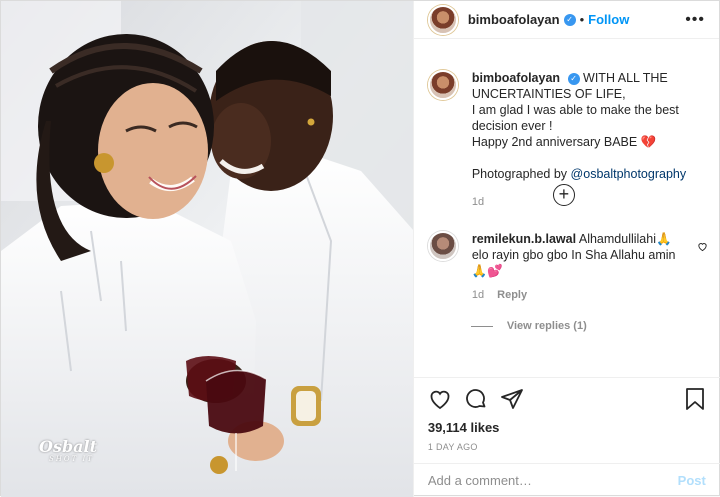 The width and height of the screenshot is (720, 497). Describe the element at coordinates (563, 195) in the screenshot. I see `load-more-comments-icon: +` at that location.